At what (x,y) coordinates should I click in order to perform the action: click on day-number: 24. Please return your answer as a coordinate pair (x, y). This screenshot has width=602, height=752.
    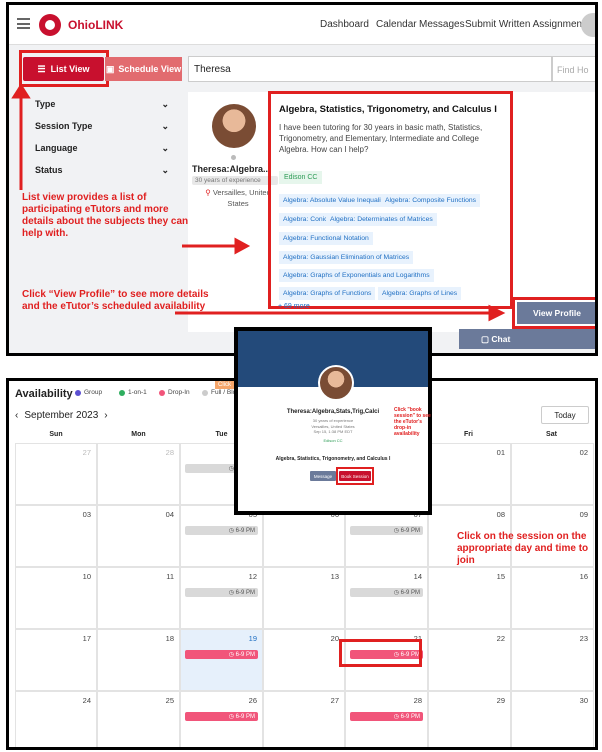
    Looking at the image, I should click on (86, 700).